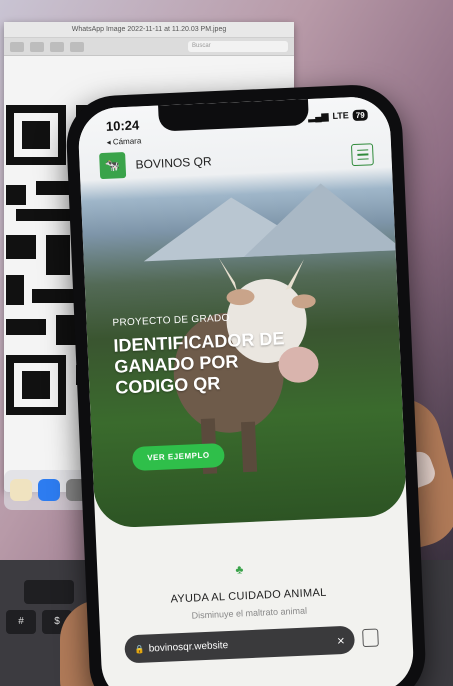 The image size is (453, 686). Describe the element at coordinates (239, 569) in the screenshot. I see `leaf-icon: ♣` at that location.